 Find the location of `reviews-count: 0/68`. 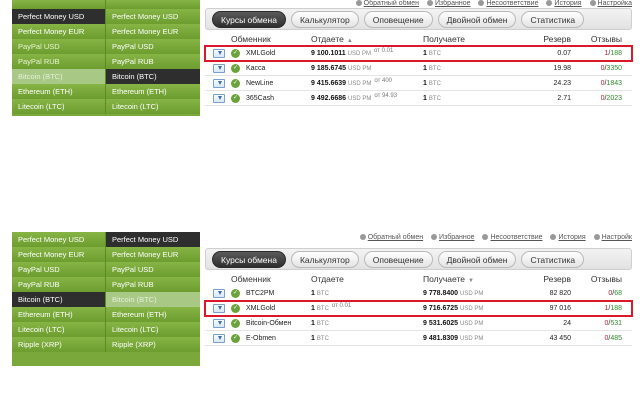

reviews-count: 0/68 is located at coordinates (598, 293).